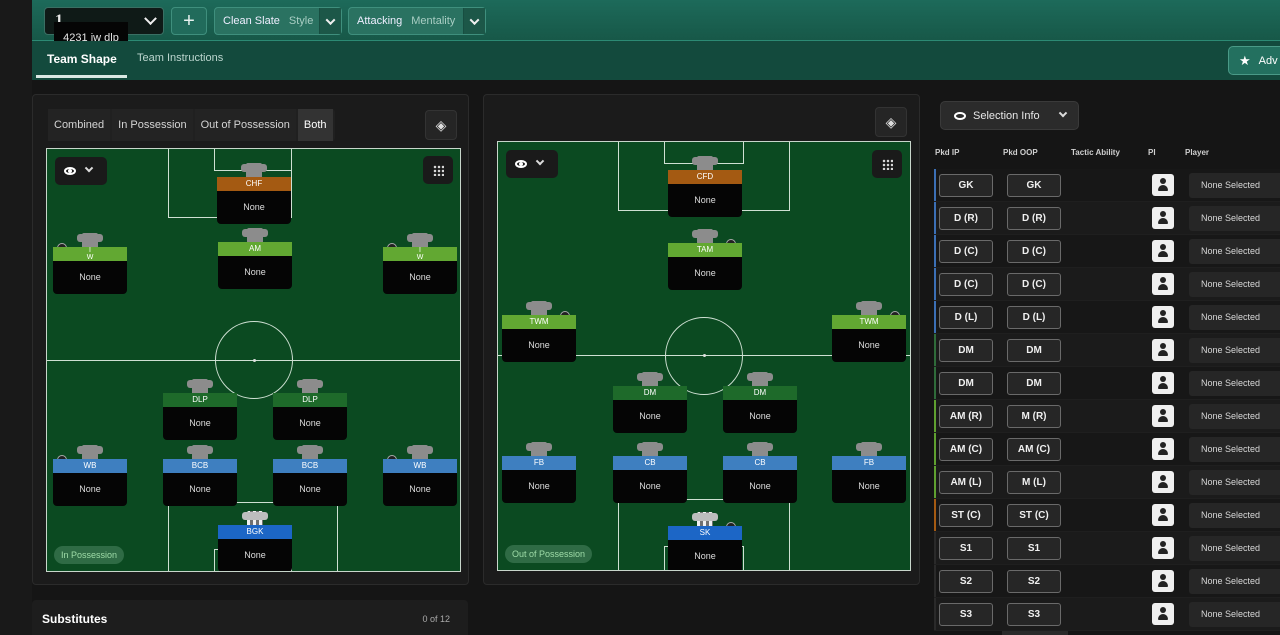  I want to click on tab-team-shape: Team Shape, so click(82, 59).